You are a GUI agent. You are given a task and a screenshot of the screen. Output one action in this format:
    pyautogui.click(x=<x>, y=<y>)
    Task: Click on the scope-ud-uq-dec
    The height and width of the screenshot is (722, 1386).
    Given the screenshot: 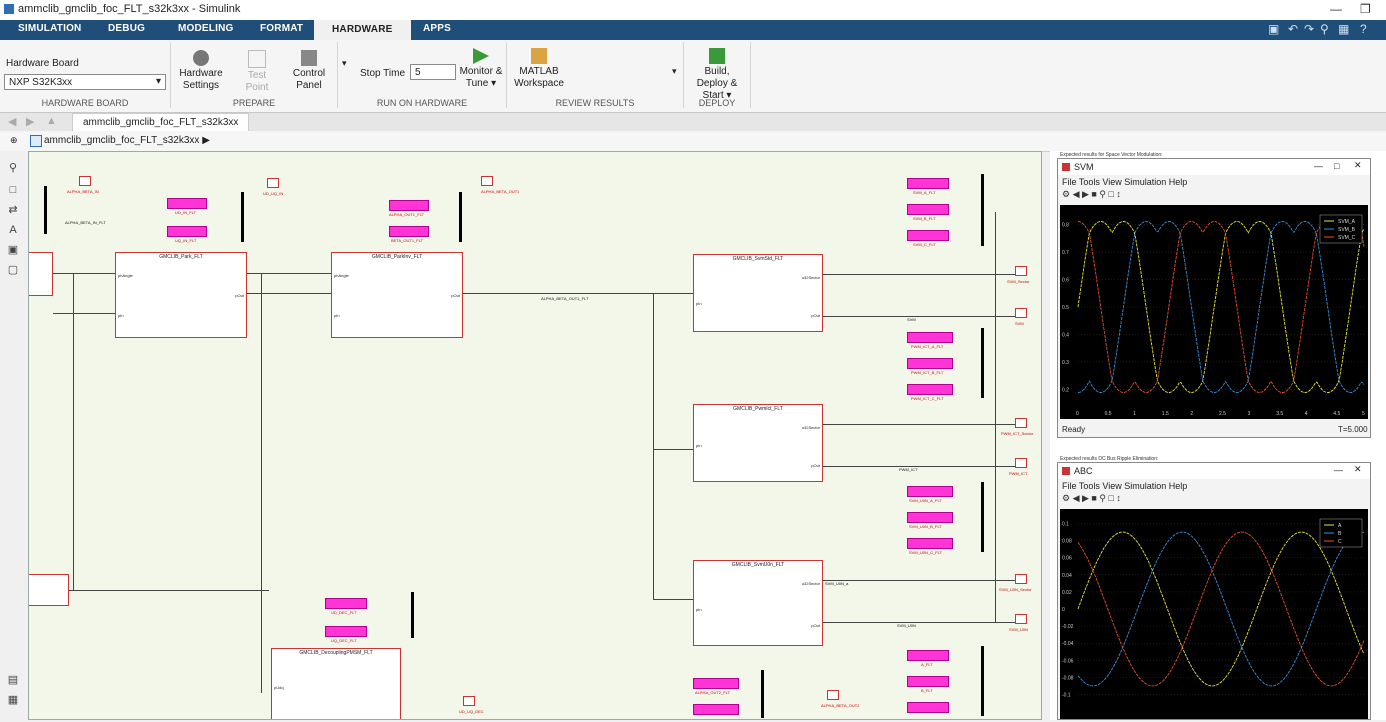 What is the action you would take?
    pyautogui.click(x=469, y=701)
    